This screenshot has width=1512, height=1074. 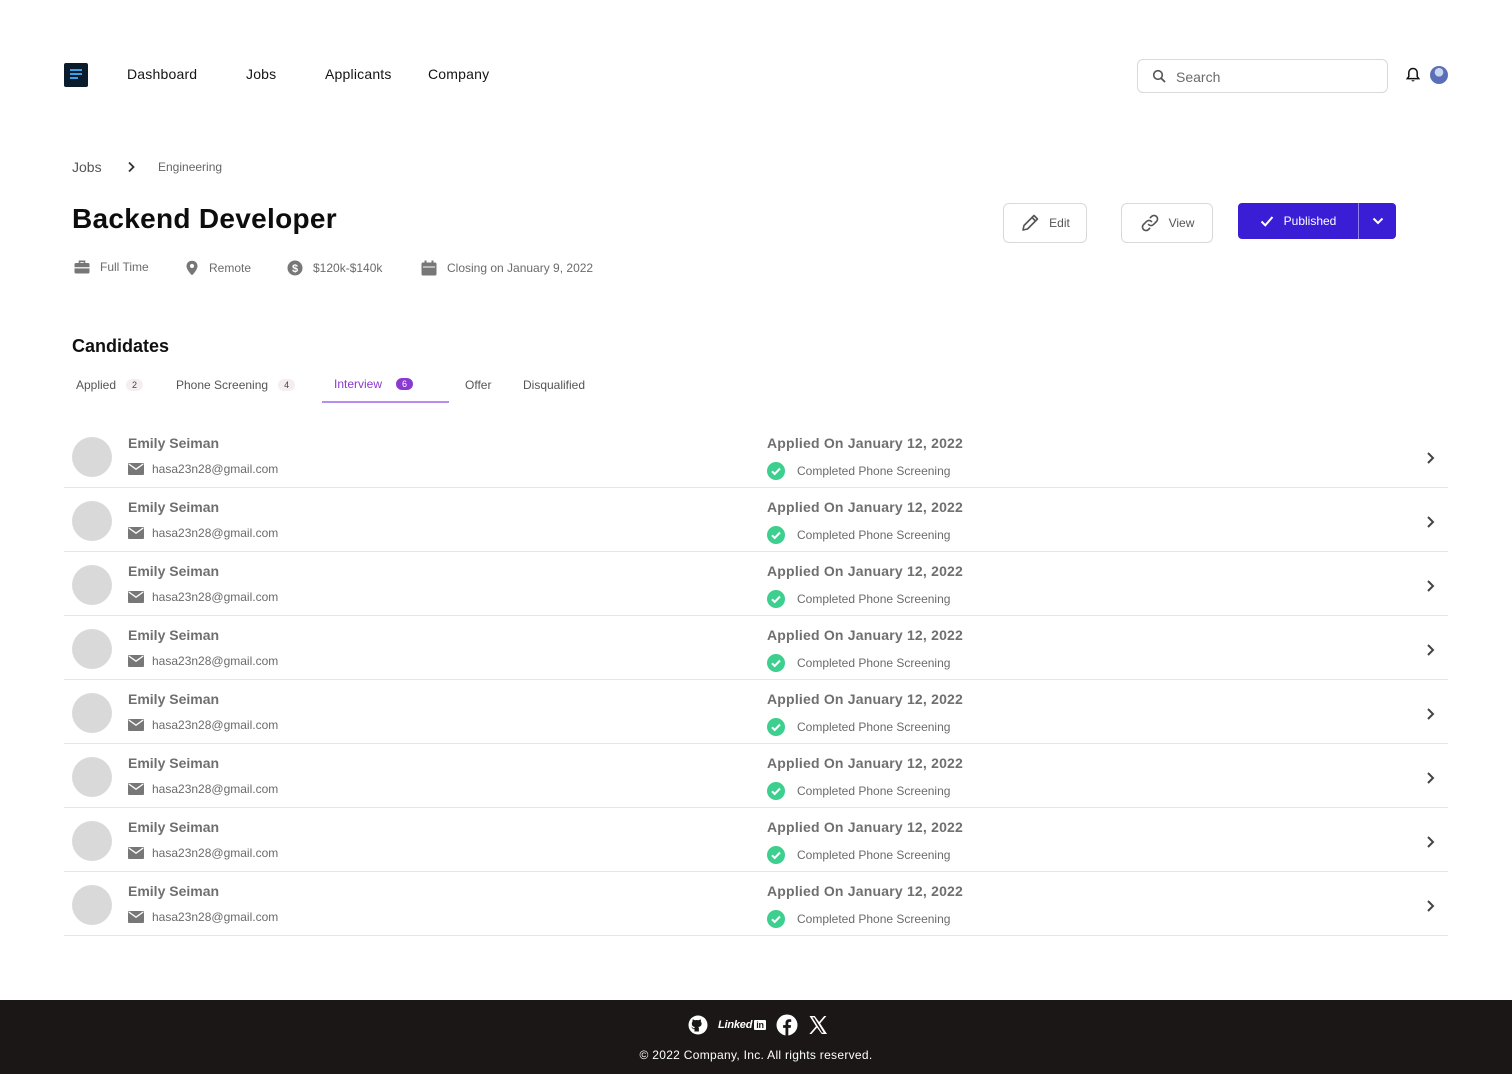 What do you see at coordinates (135, 385) in the screenshot?
I see `tab-applied-count: 2` at bounding box center [135, 385].